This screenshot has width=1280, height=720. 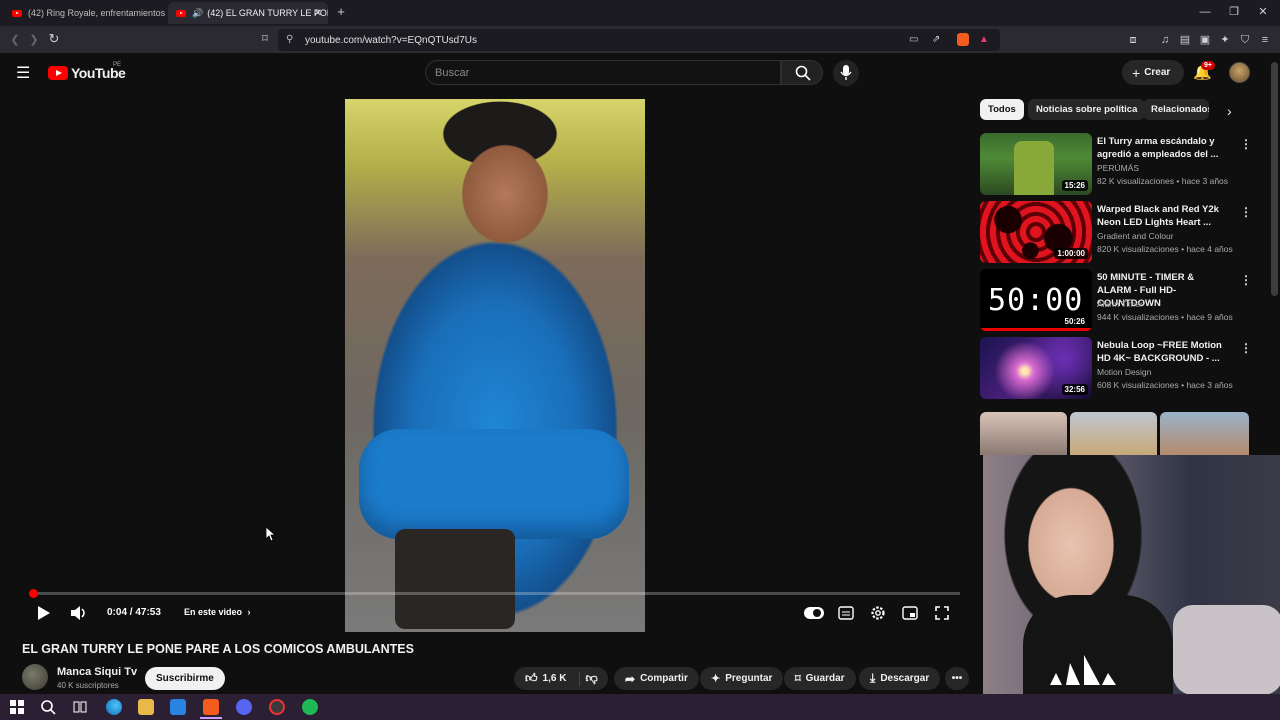 What do you see at coordinates (639, 40) in the screenshot?
I see `address-bar: ⚲ youtube.com/watch?v=EQnQTUsd7Us ▭ ⇗ ▲` at bounding box center [639, 40].